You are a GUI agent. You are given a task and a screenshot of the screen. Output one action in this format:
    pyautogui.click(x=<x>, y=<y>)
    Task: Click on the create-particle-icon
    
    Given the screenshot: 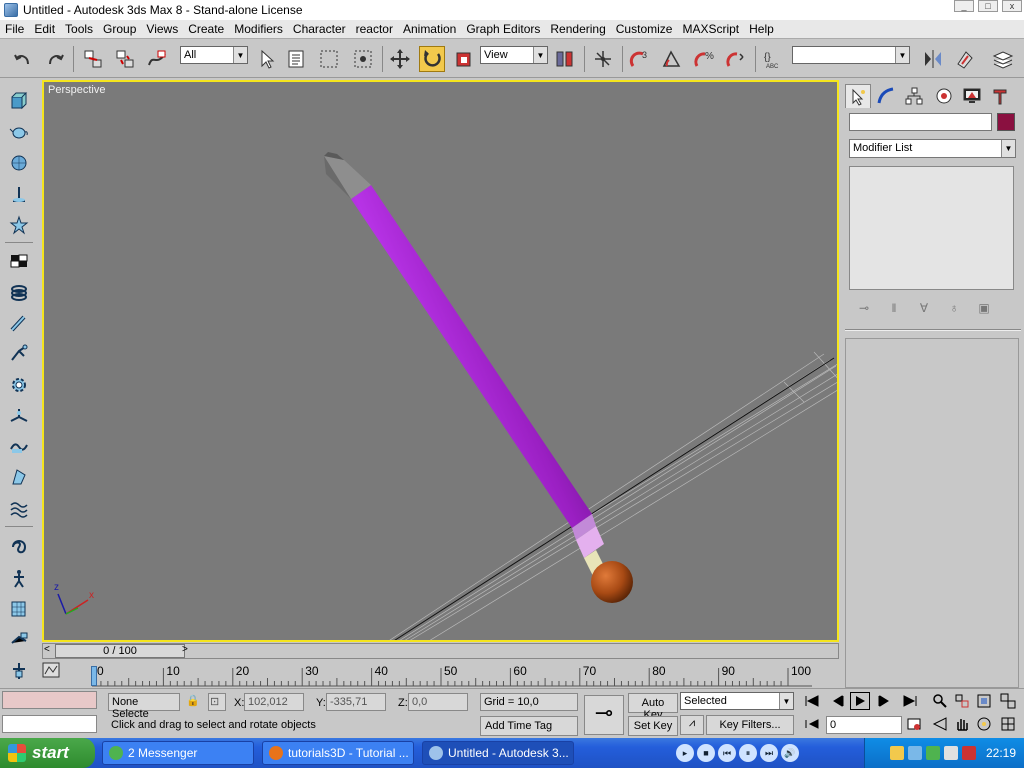 What is the action you would take?
    pyautogui.click(x=19, y=417)
    